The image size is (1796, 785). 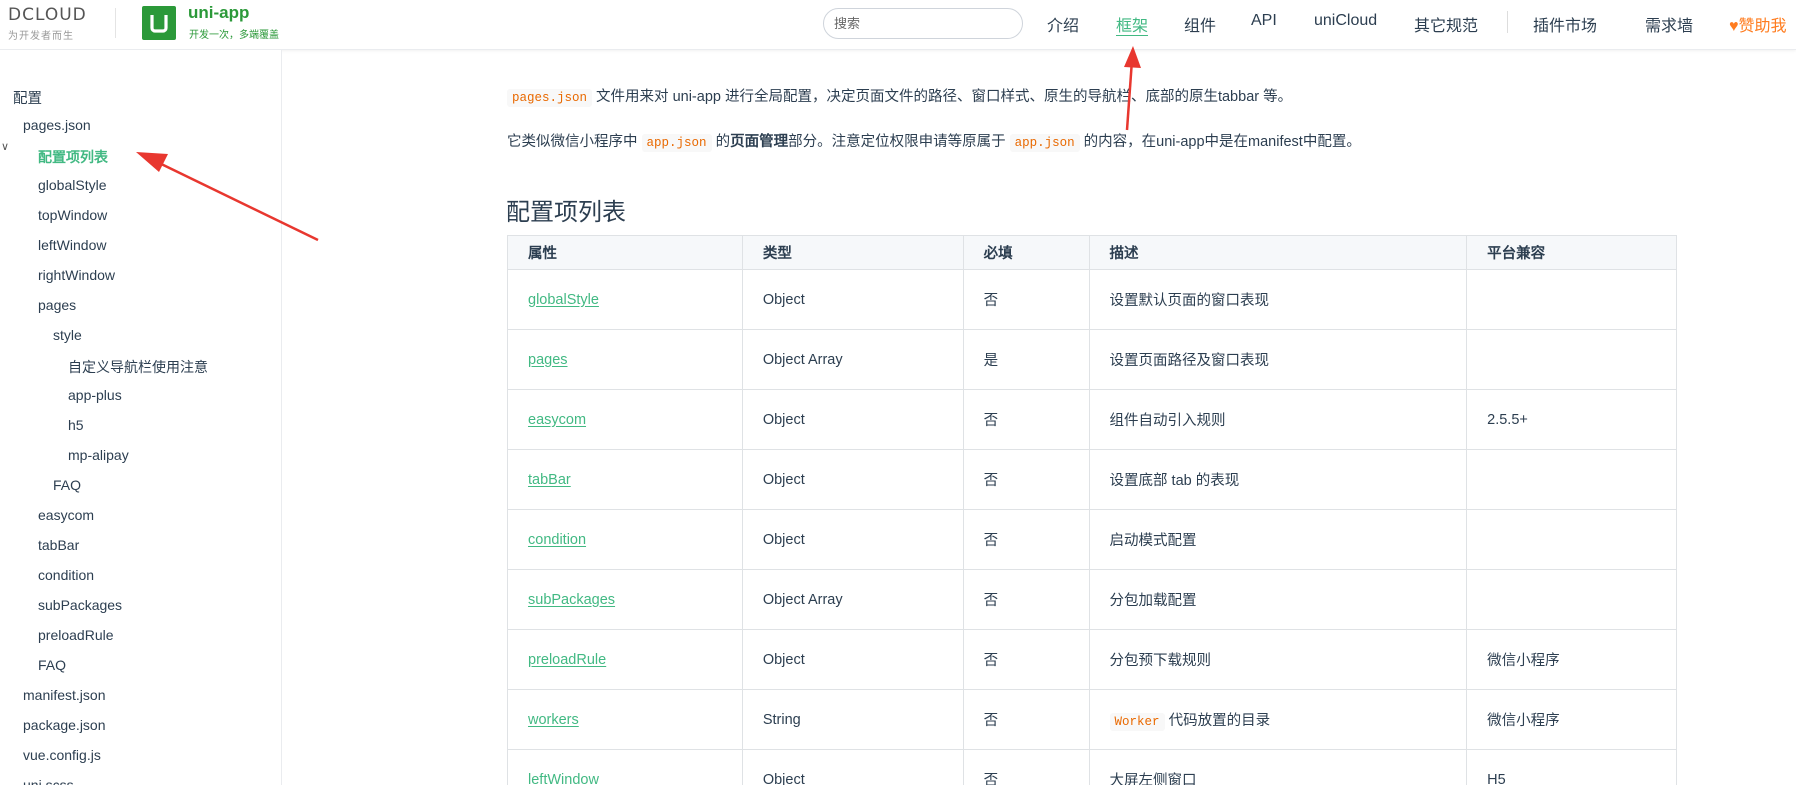 I want to click on sidebar-item-mp-alipay: mp-alipay, so click(x=98, y=455).